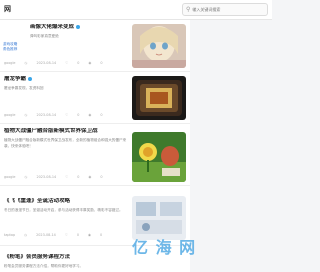  I want to click on plants-game-image, so click(159, 157).